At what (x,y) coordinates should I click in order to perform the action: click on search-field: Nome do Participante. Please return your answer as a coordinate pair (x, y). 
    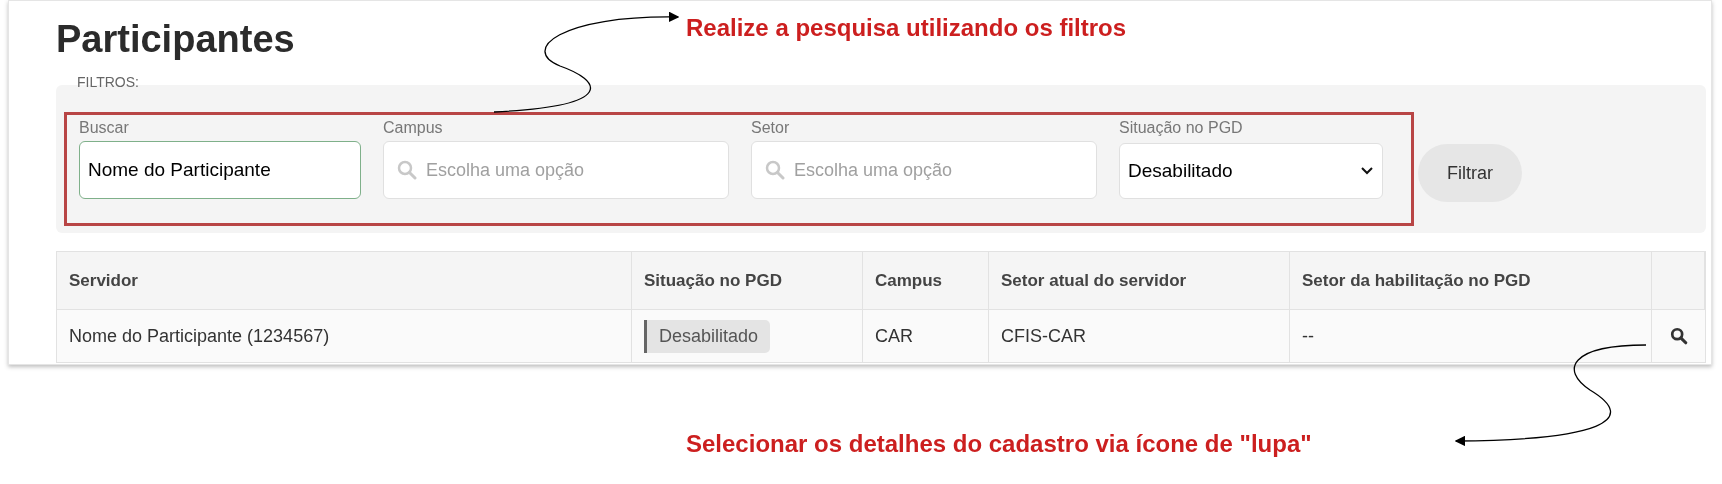
    Looking at the image, I should click on (220, 170).